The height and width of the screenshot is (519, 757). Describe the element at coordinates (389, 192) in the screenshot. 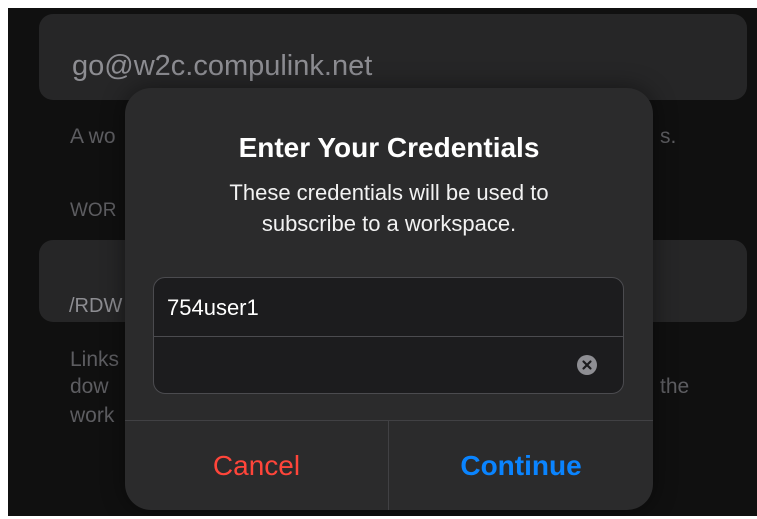

I see `dialog-message-line1: These credentials will be used to` at that location.